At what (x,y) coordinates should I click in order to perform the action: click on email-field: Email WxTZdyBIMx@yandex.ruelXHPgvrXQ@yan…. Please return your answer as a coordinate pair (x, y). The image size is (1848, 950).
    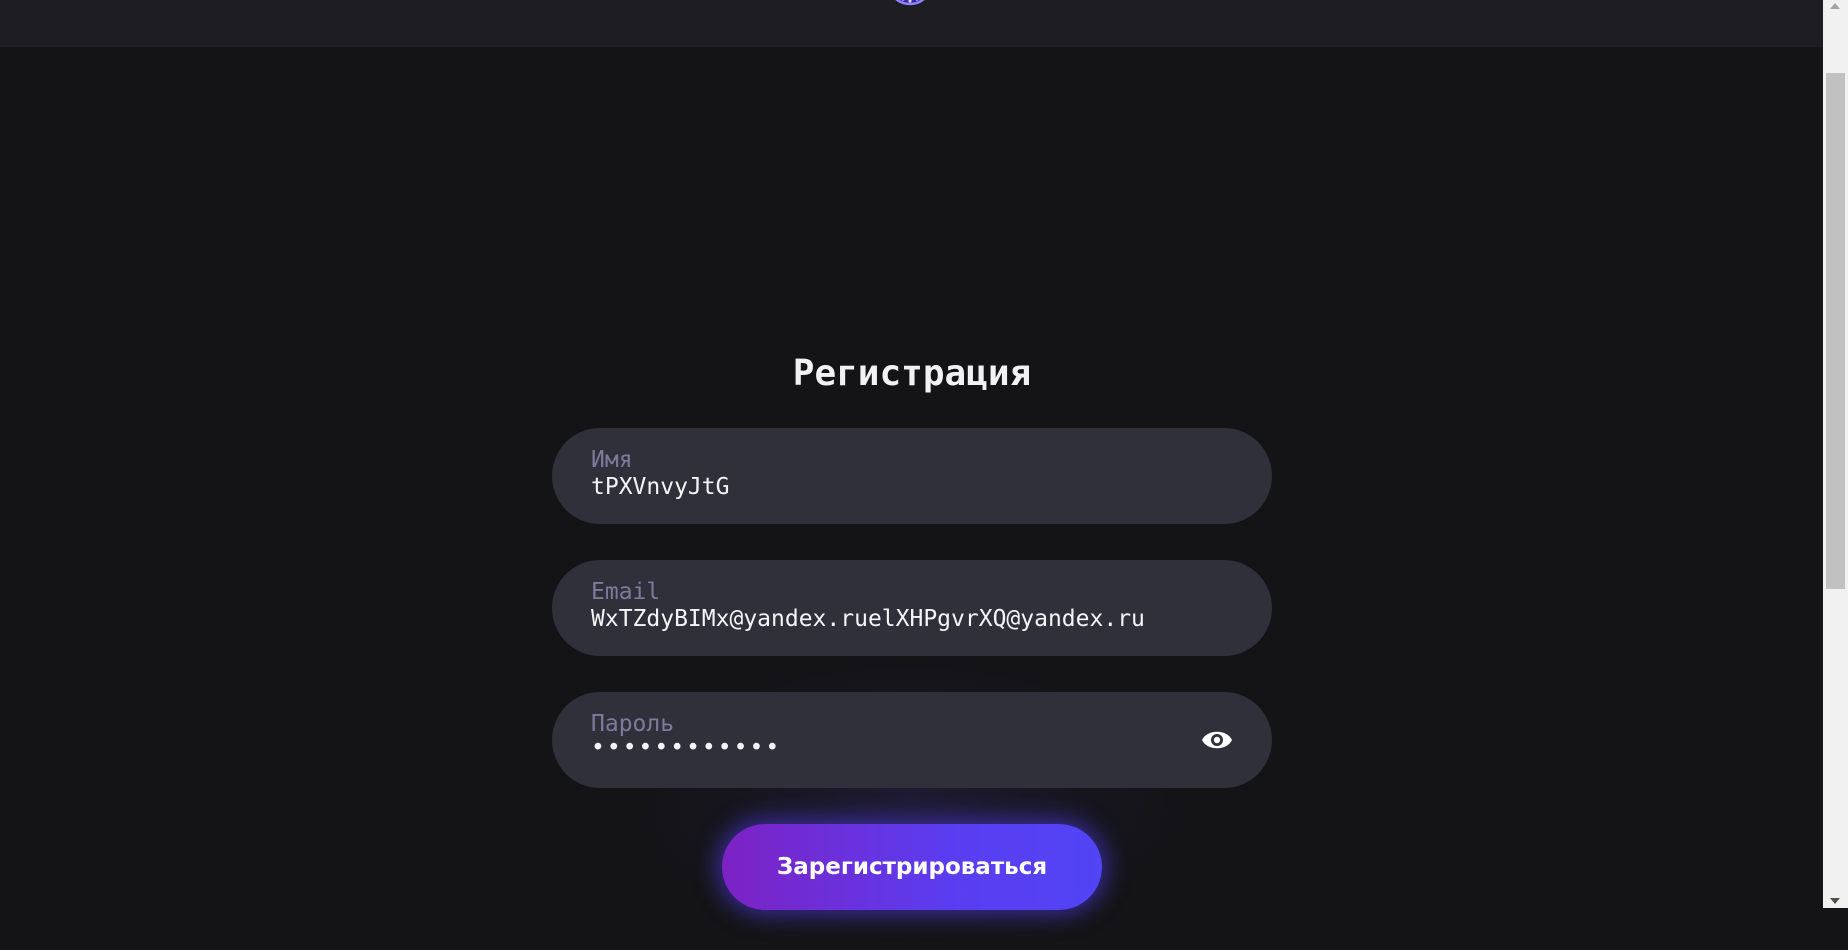
    Looking at the image, I should click on (912, 608).